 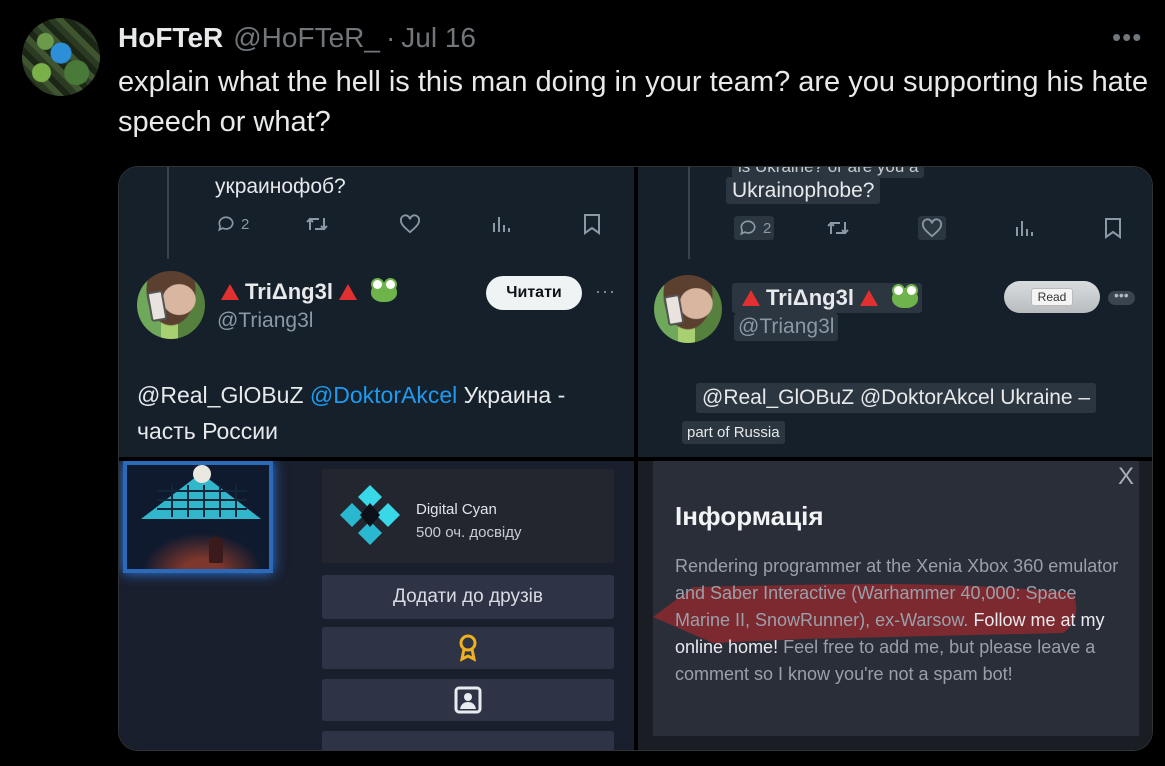 I want to click on award-icon, so click(x=468, y=648).